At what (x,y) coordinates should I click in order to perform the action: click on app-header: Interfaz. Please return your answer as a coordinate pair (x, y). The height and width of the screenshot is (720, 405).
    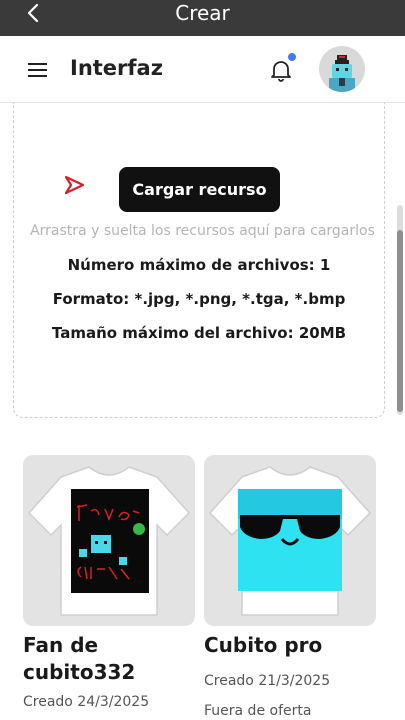
    Looking at the image, I should click on (202, 69).